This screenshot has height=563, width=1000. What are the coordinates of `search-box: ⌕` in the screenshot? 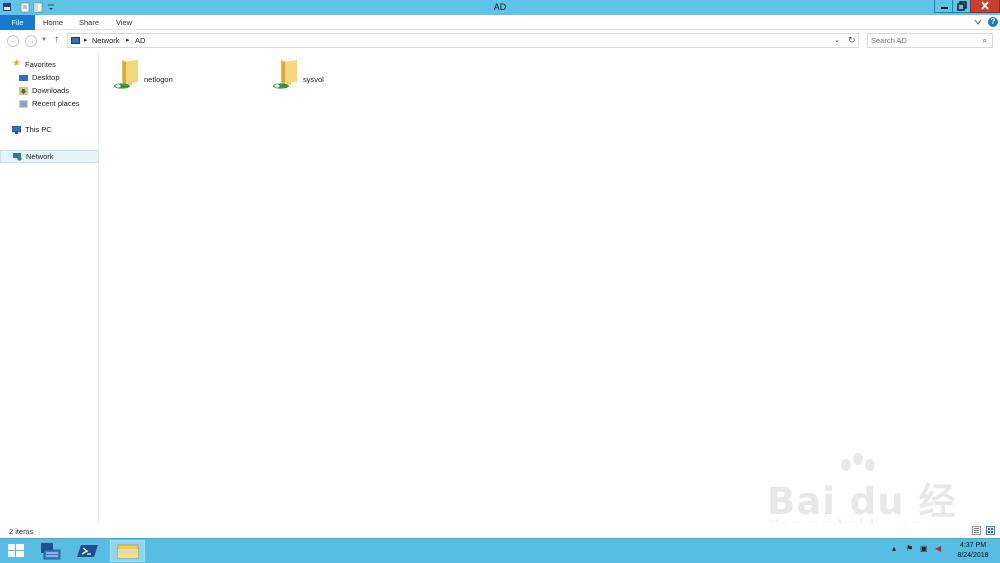 It's located at (930, 40).